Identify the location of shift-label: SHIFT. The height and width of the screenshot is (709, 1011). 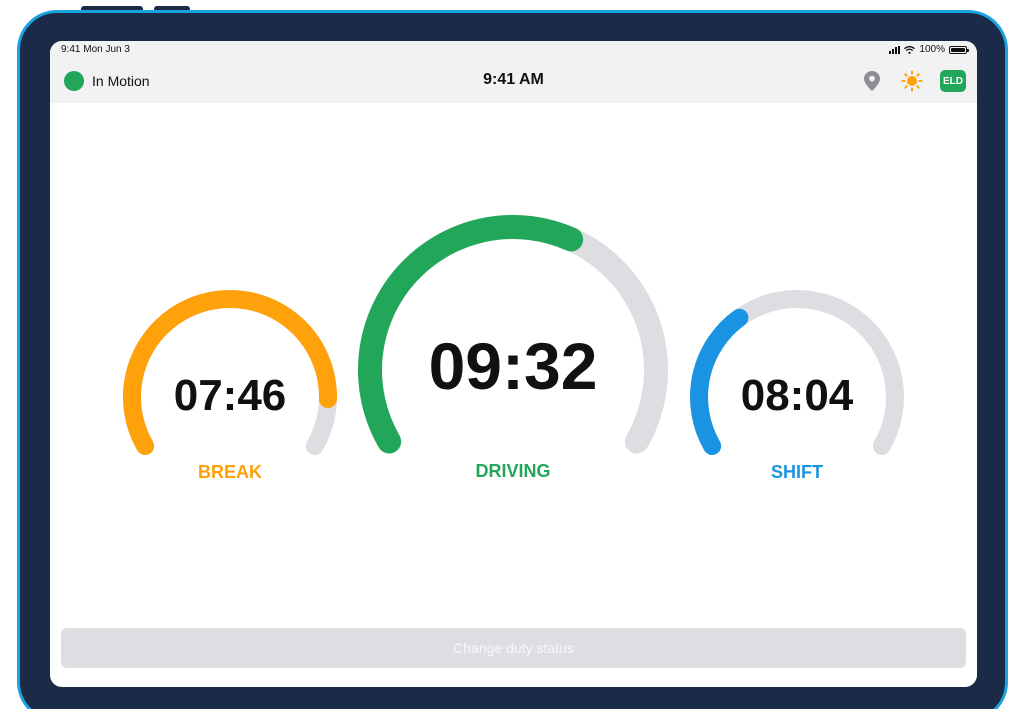
(797, 472).